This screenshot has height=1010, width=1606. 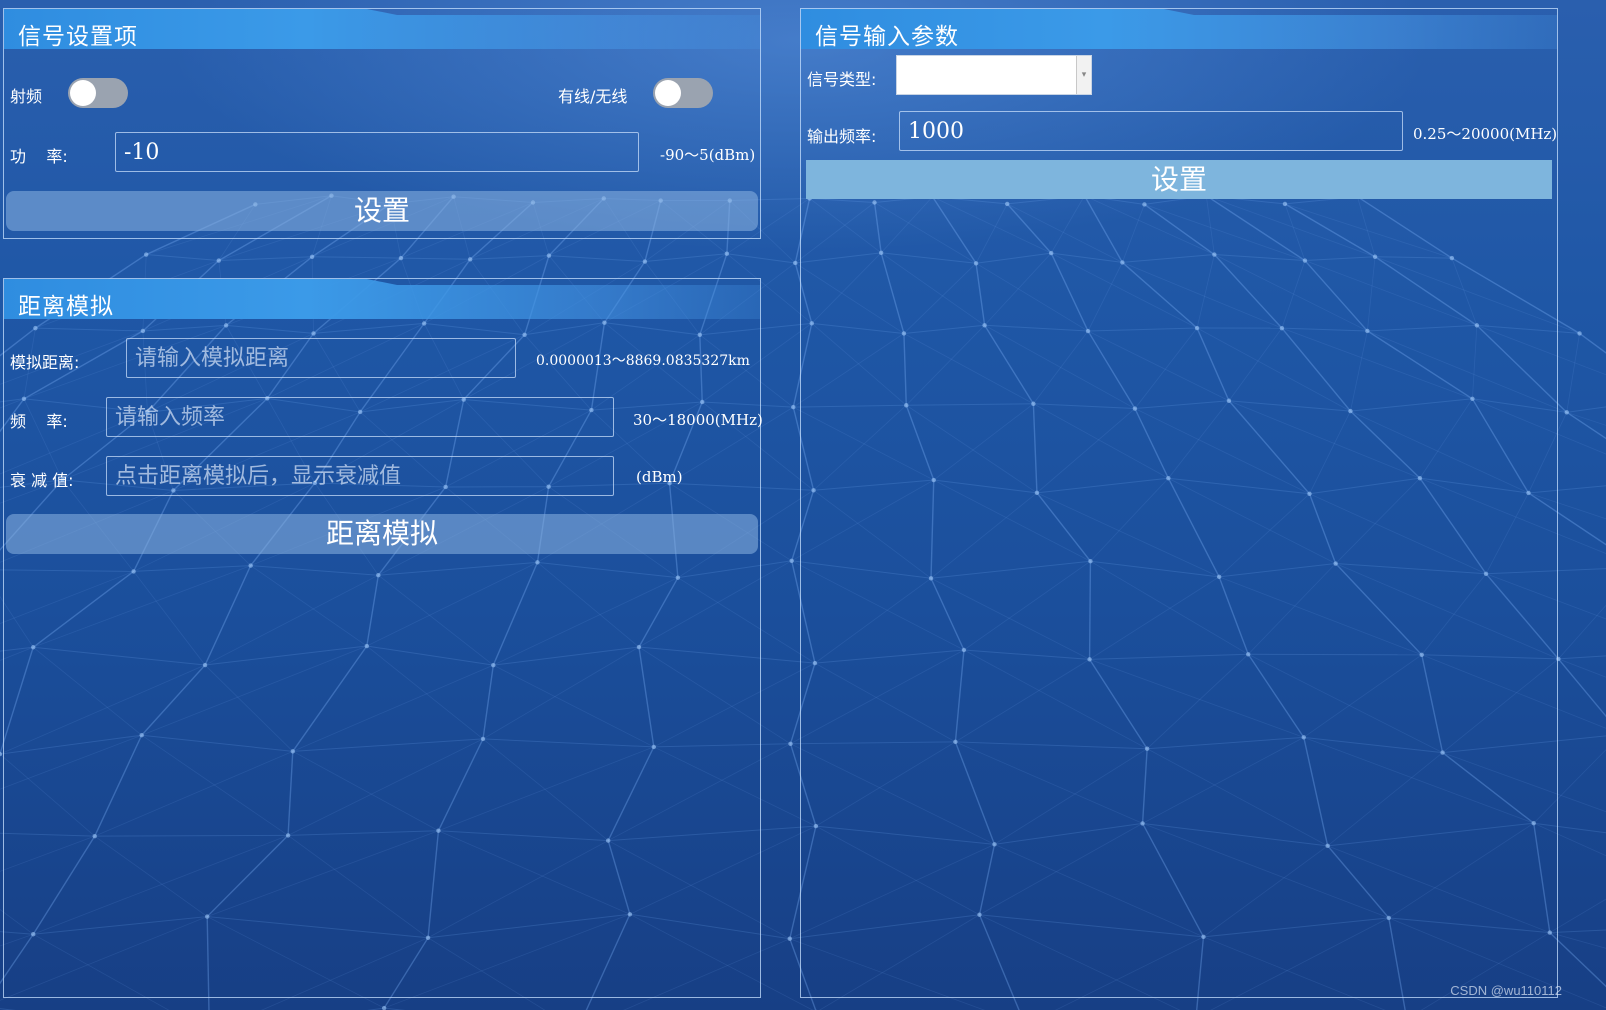 What do you see at coordinates (26, 96) in the screenshot?
I see `rf-label: 射频` at bounding box center [26, 96].